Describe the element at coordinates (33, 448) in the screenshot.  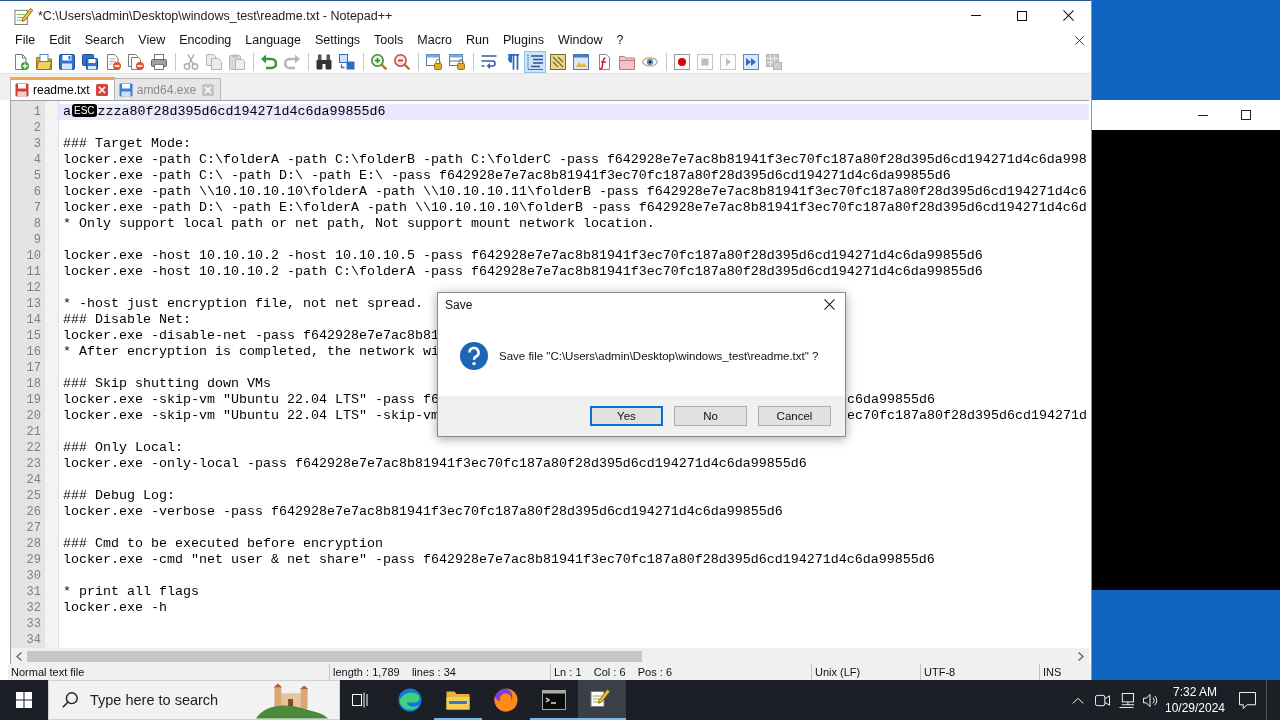
I see `line-number: 22` at that location.